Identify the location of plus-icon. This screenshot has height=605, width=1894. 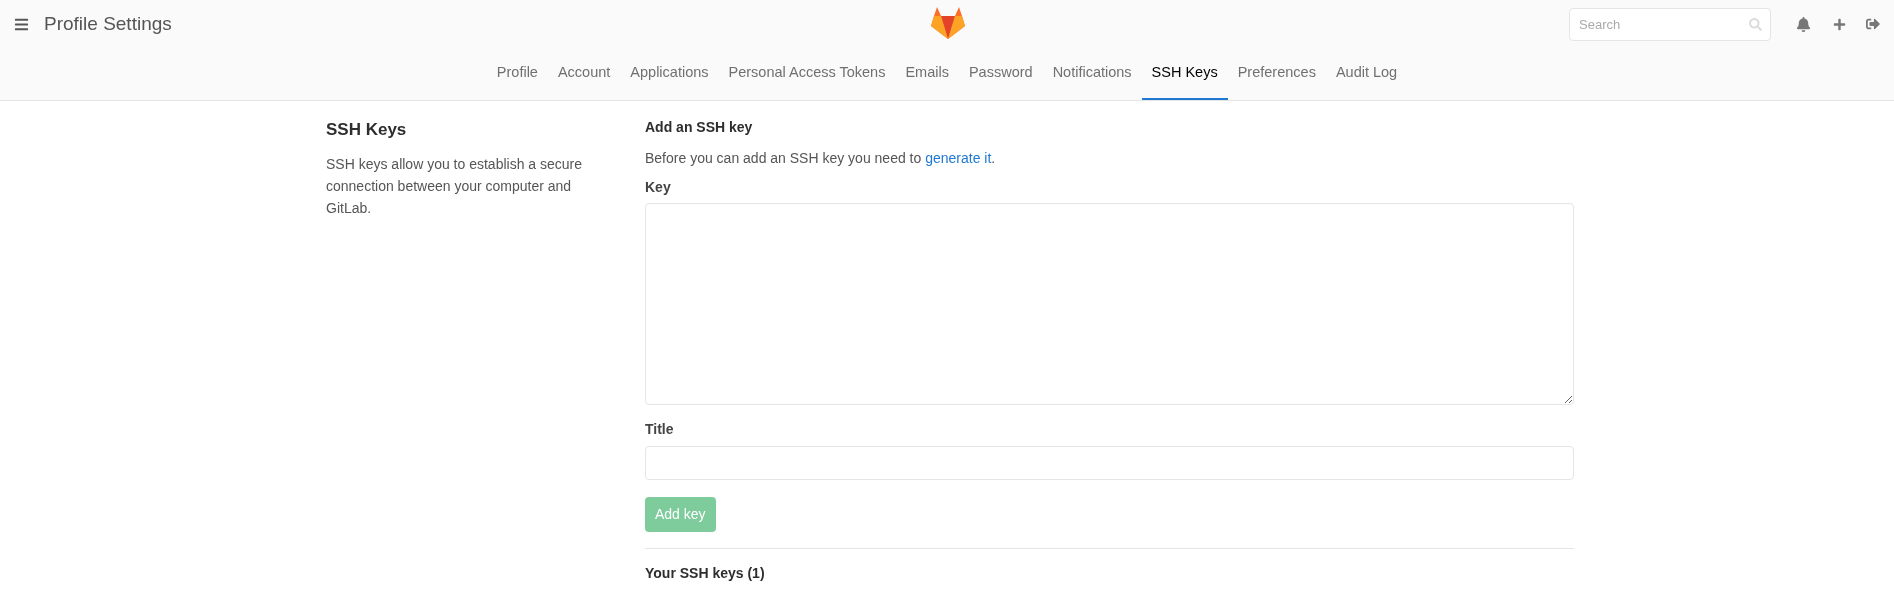
(1839, 24).